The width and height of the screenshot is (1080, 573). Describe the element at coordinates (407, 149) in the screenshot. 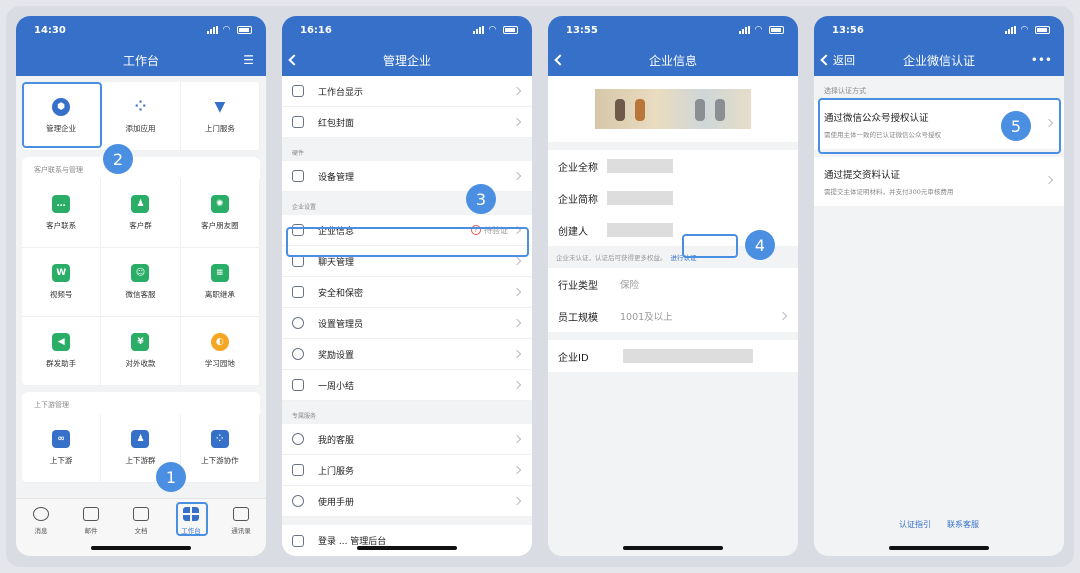

I see `group-label: 硬件` at that location.